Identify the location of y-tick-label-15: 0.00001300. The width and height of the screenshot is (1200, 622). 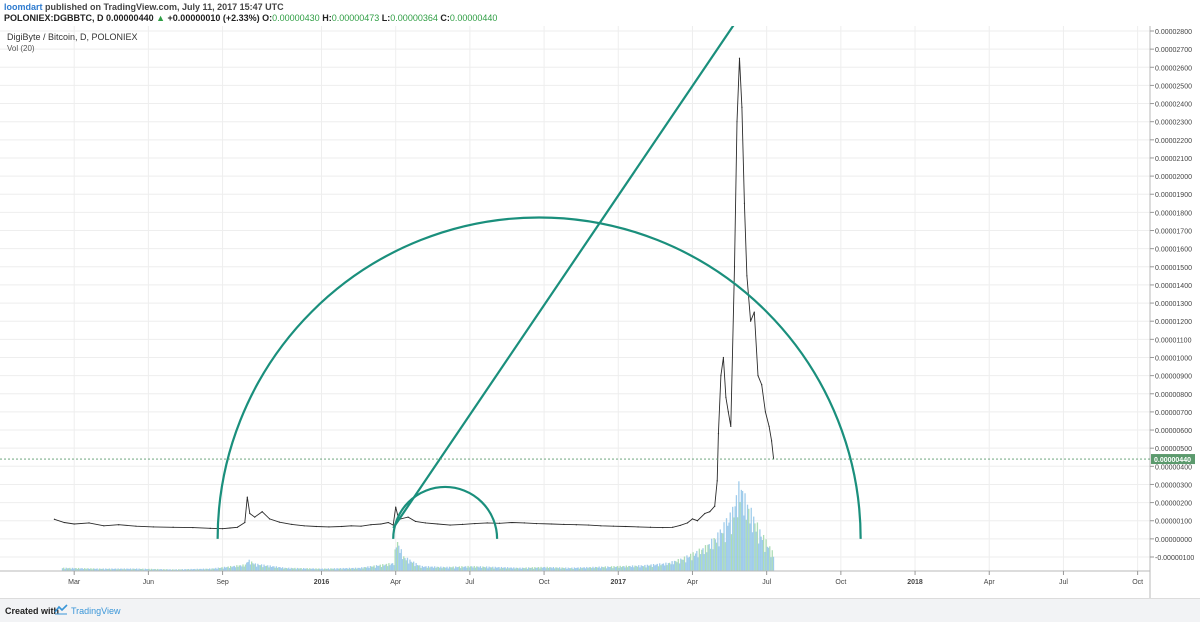
(1173, 304).